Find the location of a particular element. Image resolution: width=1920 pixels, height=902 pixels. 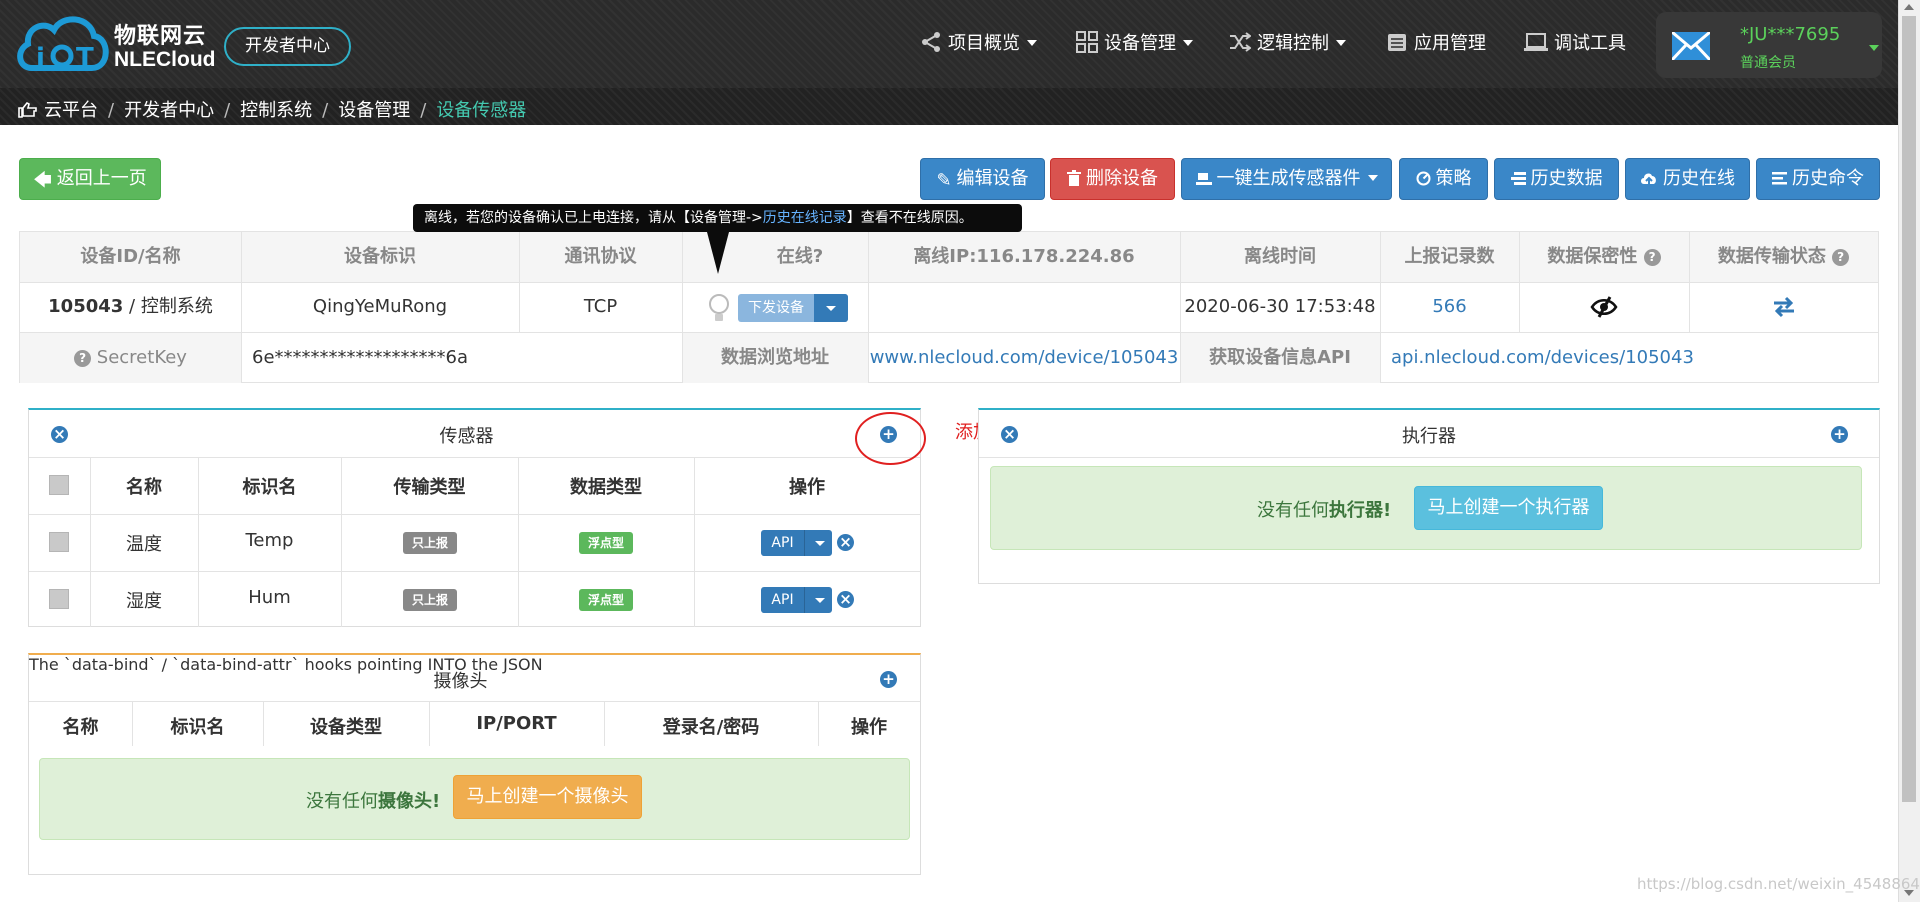

create-camera-button: 马上创建一个摄像头 is located at coordinates (547, 797).